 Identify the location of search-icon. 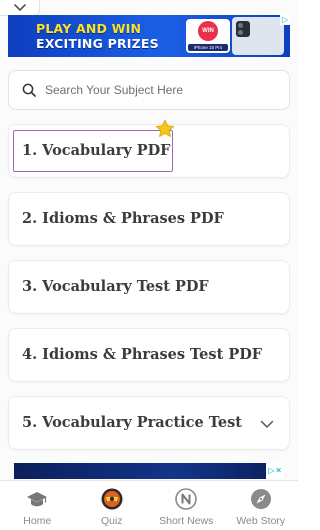
(29, 90).